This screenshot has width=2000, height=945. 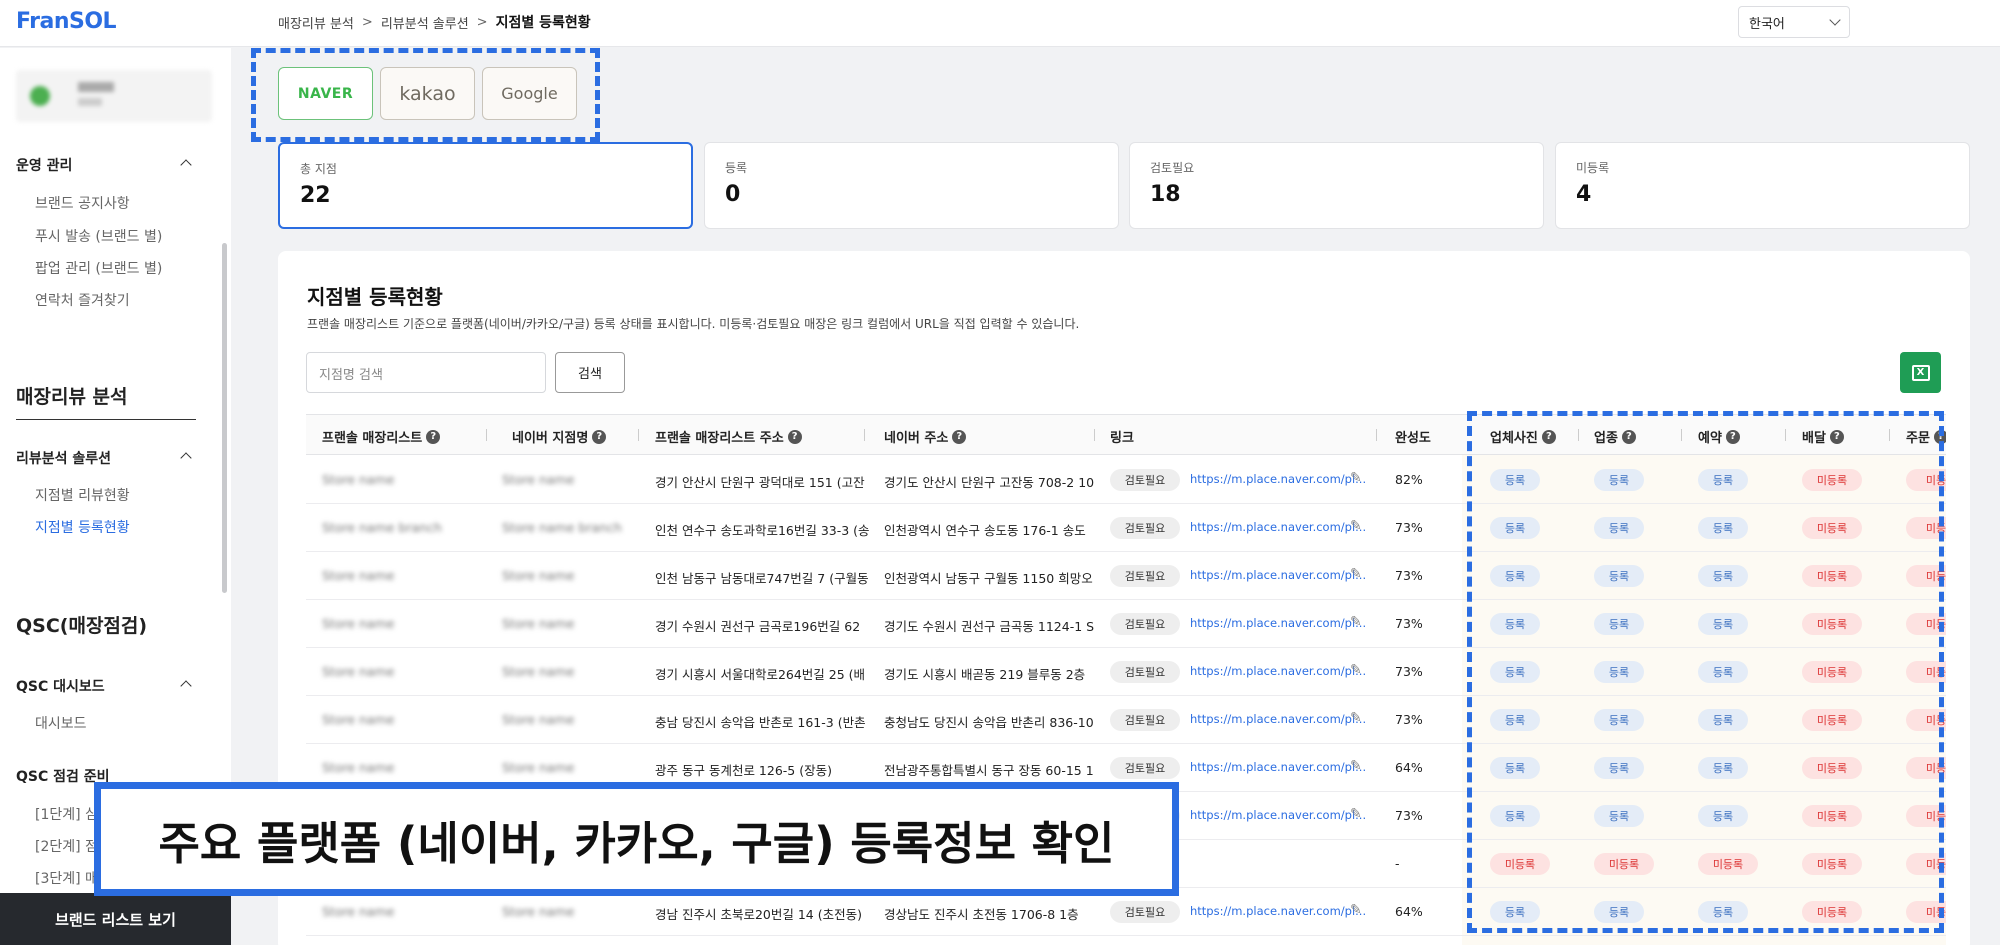 I want to click on sidebar-item-registration-status: 지점별 등록현황, so click(x=82, y=527).